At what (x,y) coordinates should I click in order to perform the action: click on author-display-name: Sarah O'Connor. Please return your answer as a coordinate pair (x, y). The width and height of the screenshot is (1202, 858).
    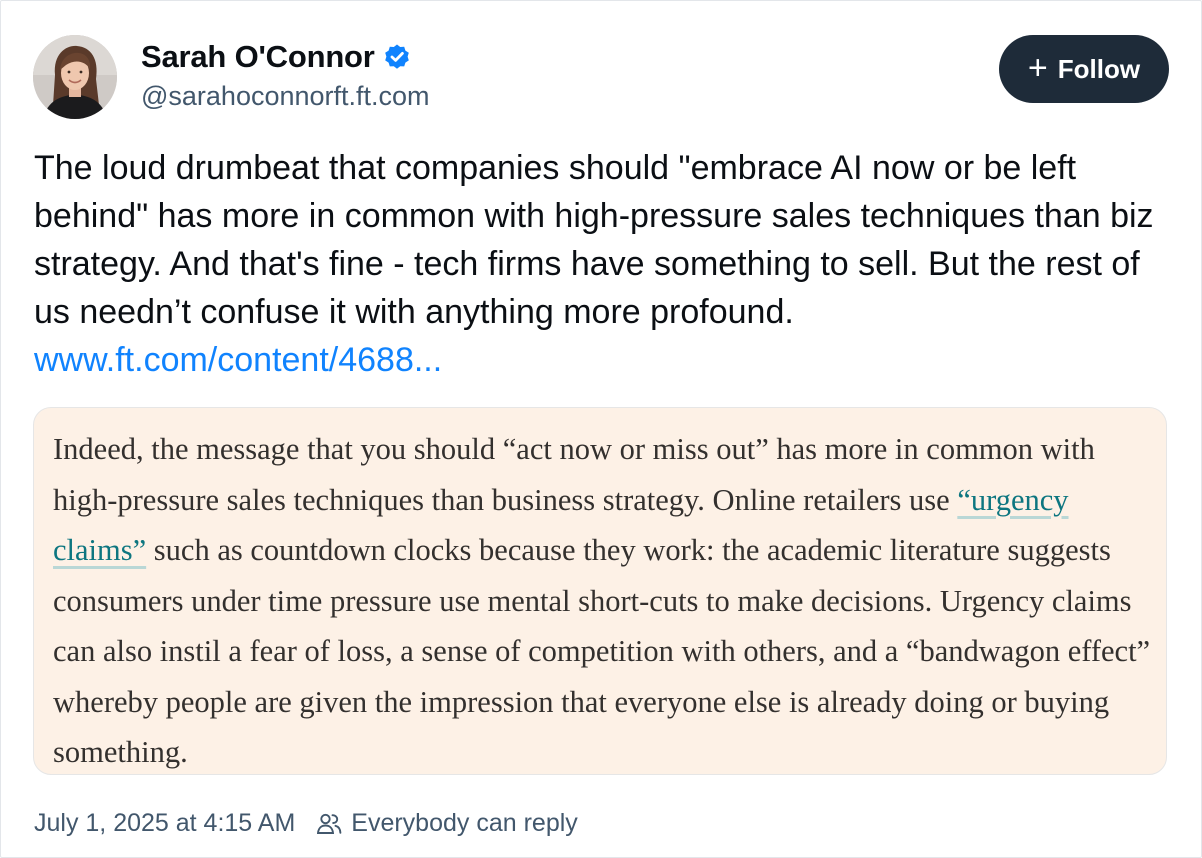
    Looking at the image, I should click on (258, 57).